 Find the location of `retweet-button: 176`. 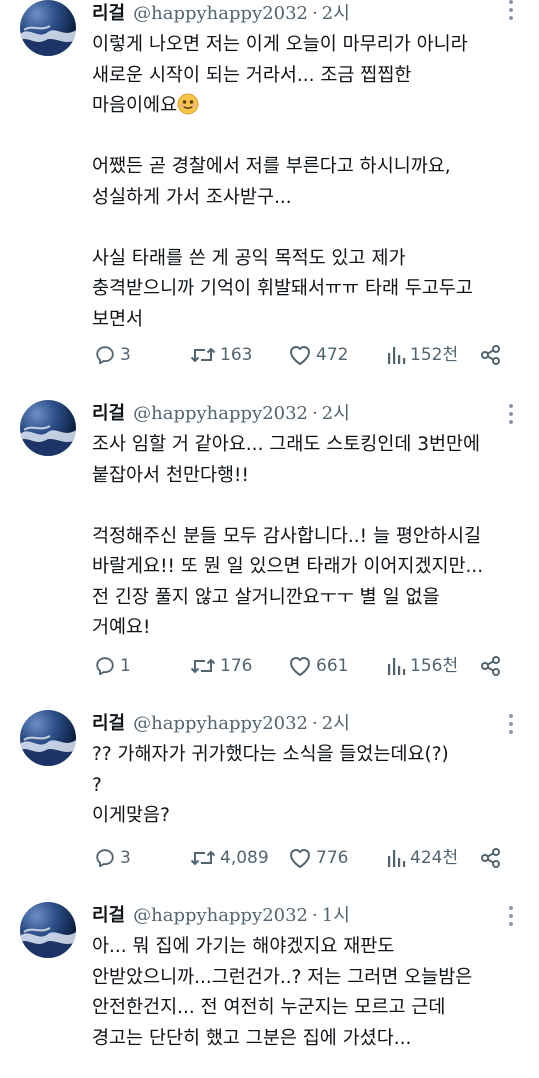

retweet-button: 176 is located at coordinates (221, 666).